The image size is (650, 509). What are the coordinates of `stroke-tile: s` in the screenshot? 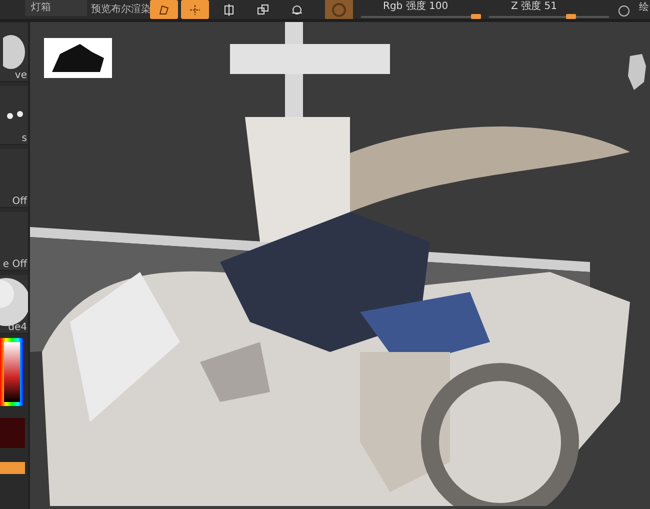 It's located at (14, 115).